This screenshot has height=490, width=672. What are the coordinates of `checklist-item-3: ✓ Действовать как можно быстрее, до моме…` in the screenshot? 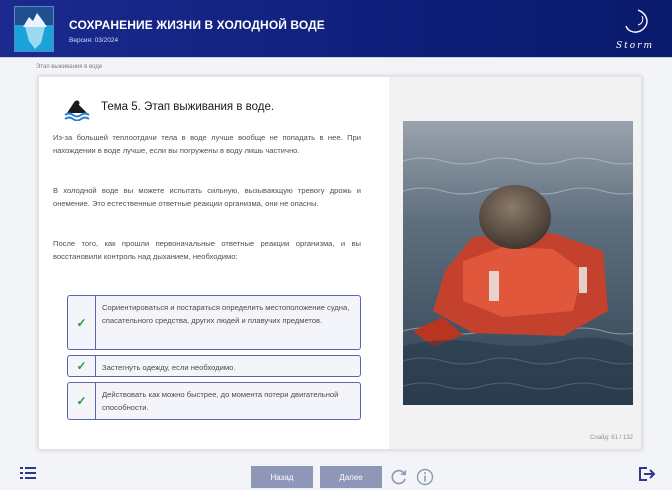 It's located at (214, 401).